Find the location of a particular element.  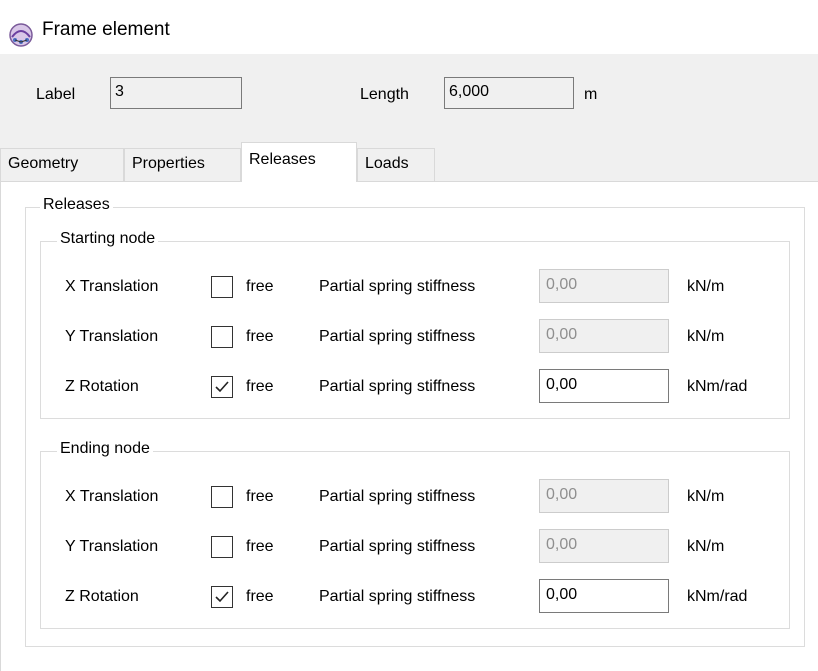

tab-geometry-label: Geometry is located at coordinates (43, 163).